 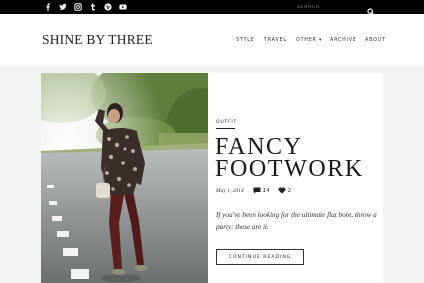 I want to click on comments-link: 14, so click(x=261, y=190).